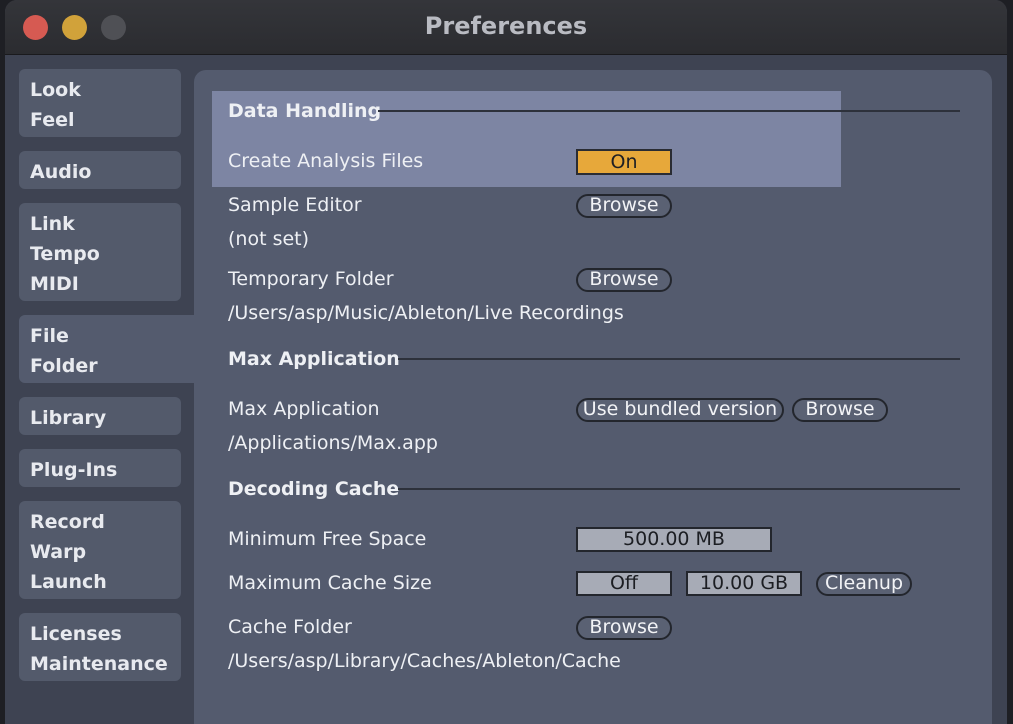  Describe the element at coordinates (314, 489) in the screenshot. I see `section-heading-decoding-cache: Decoding Cache` at that location.